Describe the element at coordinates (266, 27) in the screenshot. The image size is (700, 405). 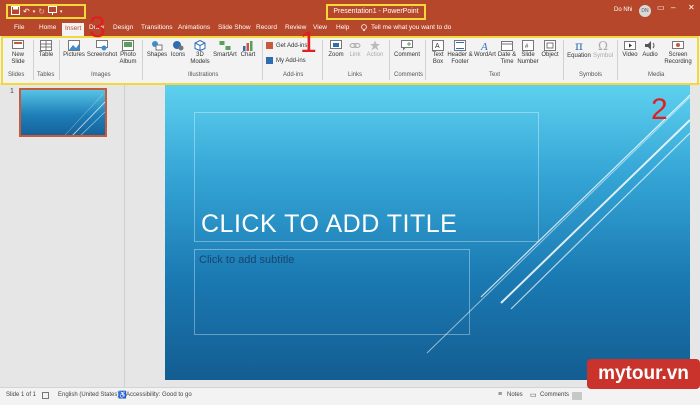
I see `tab-record: Record` at that location.